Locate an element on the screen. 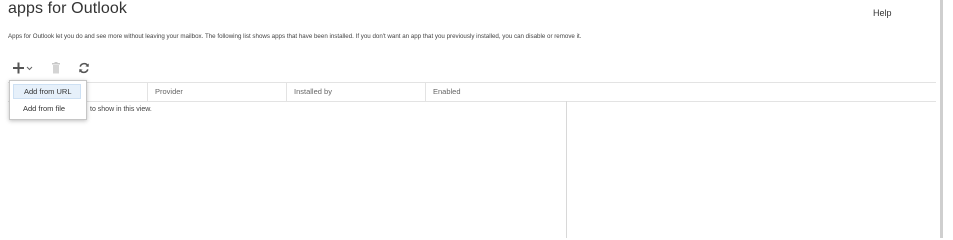 The image size is (953, 240). add-button is located at coordinates (23, 68).